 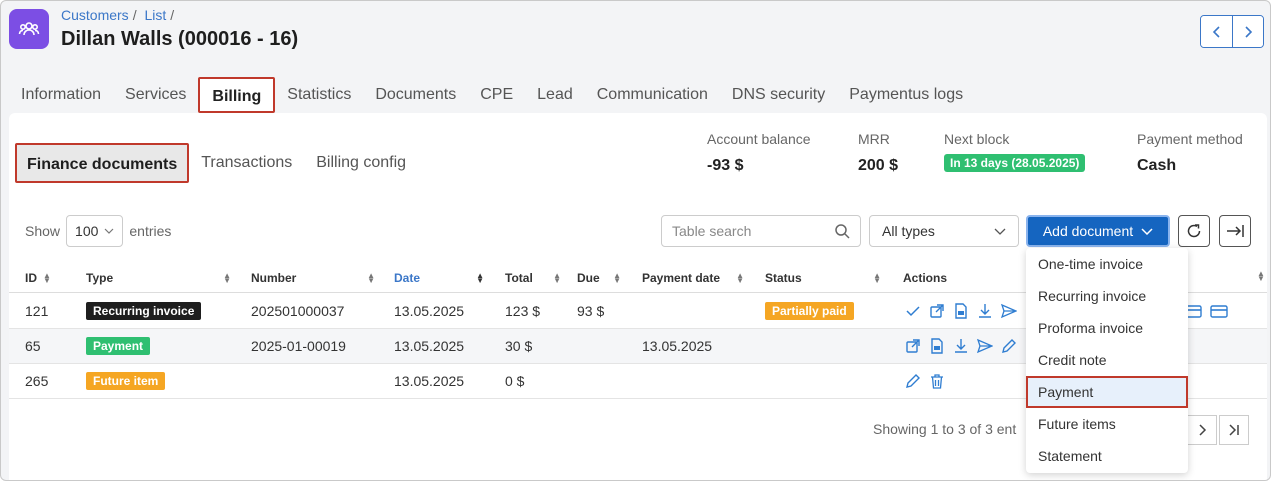 What do you see at coordinates (1190, 153) in the screenshot?
I see `payment-method: Payment method Cash` at bounding box center [1190, 153].